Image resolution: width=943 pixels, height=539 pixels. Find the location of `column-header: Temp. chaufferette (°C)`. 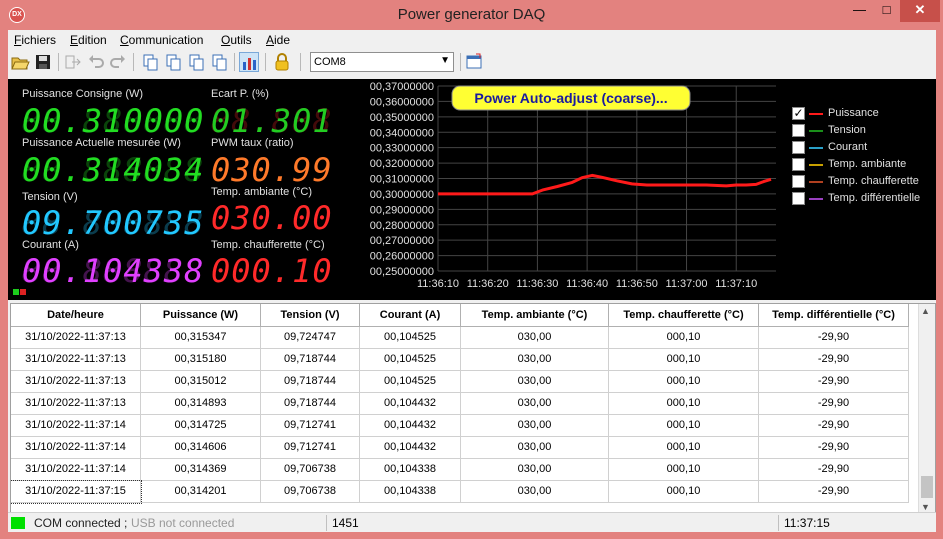

column-header: Temp. chaufferette (°C) is located at coordinates (684, 315).